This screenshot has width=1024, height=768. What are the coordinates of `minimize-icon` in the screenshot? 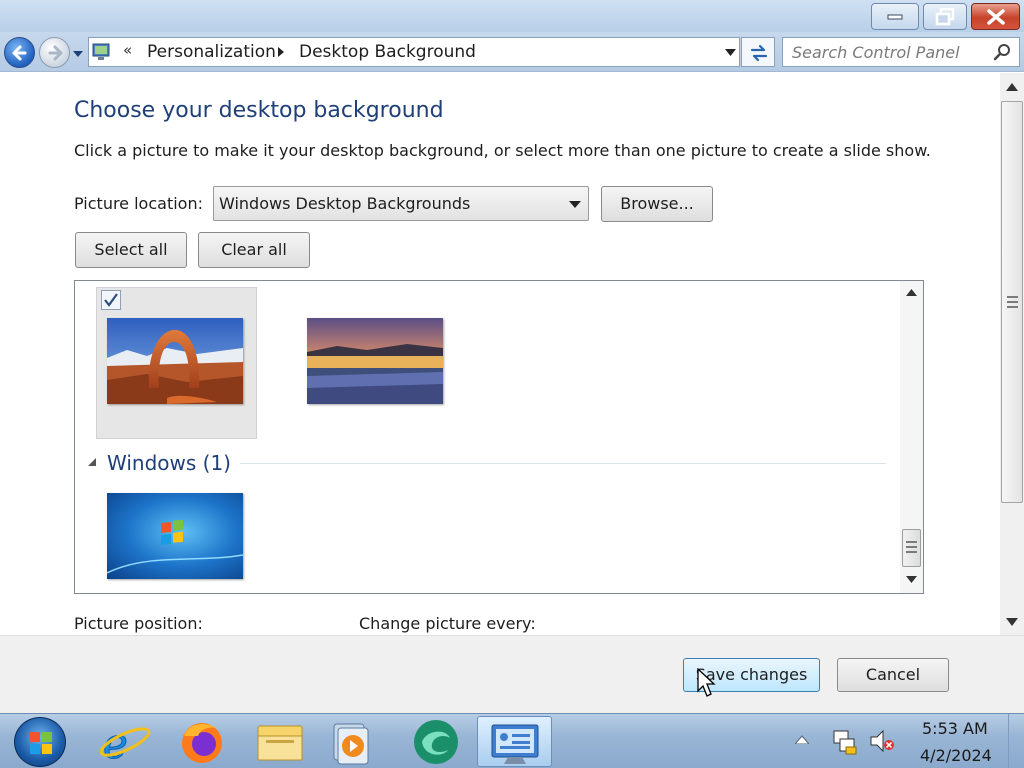 It's located at (895, 16).